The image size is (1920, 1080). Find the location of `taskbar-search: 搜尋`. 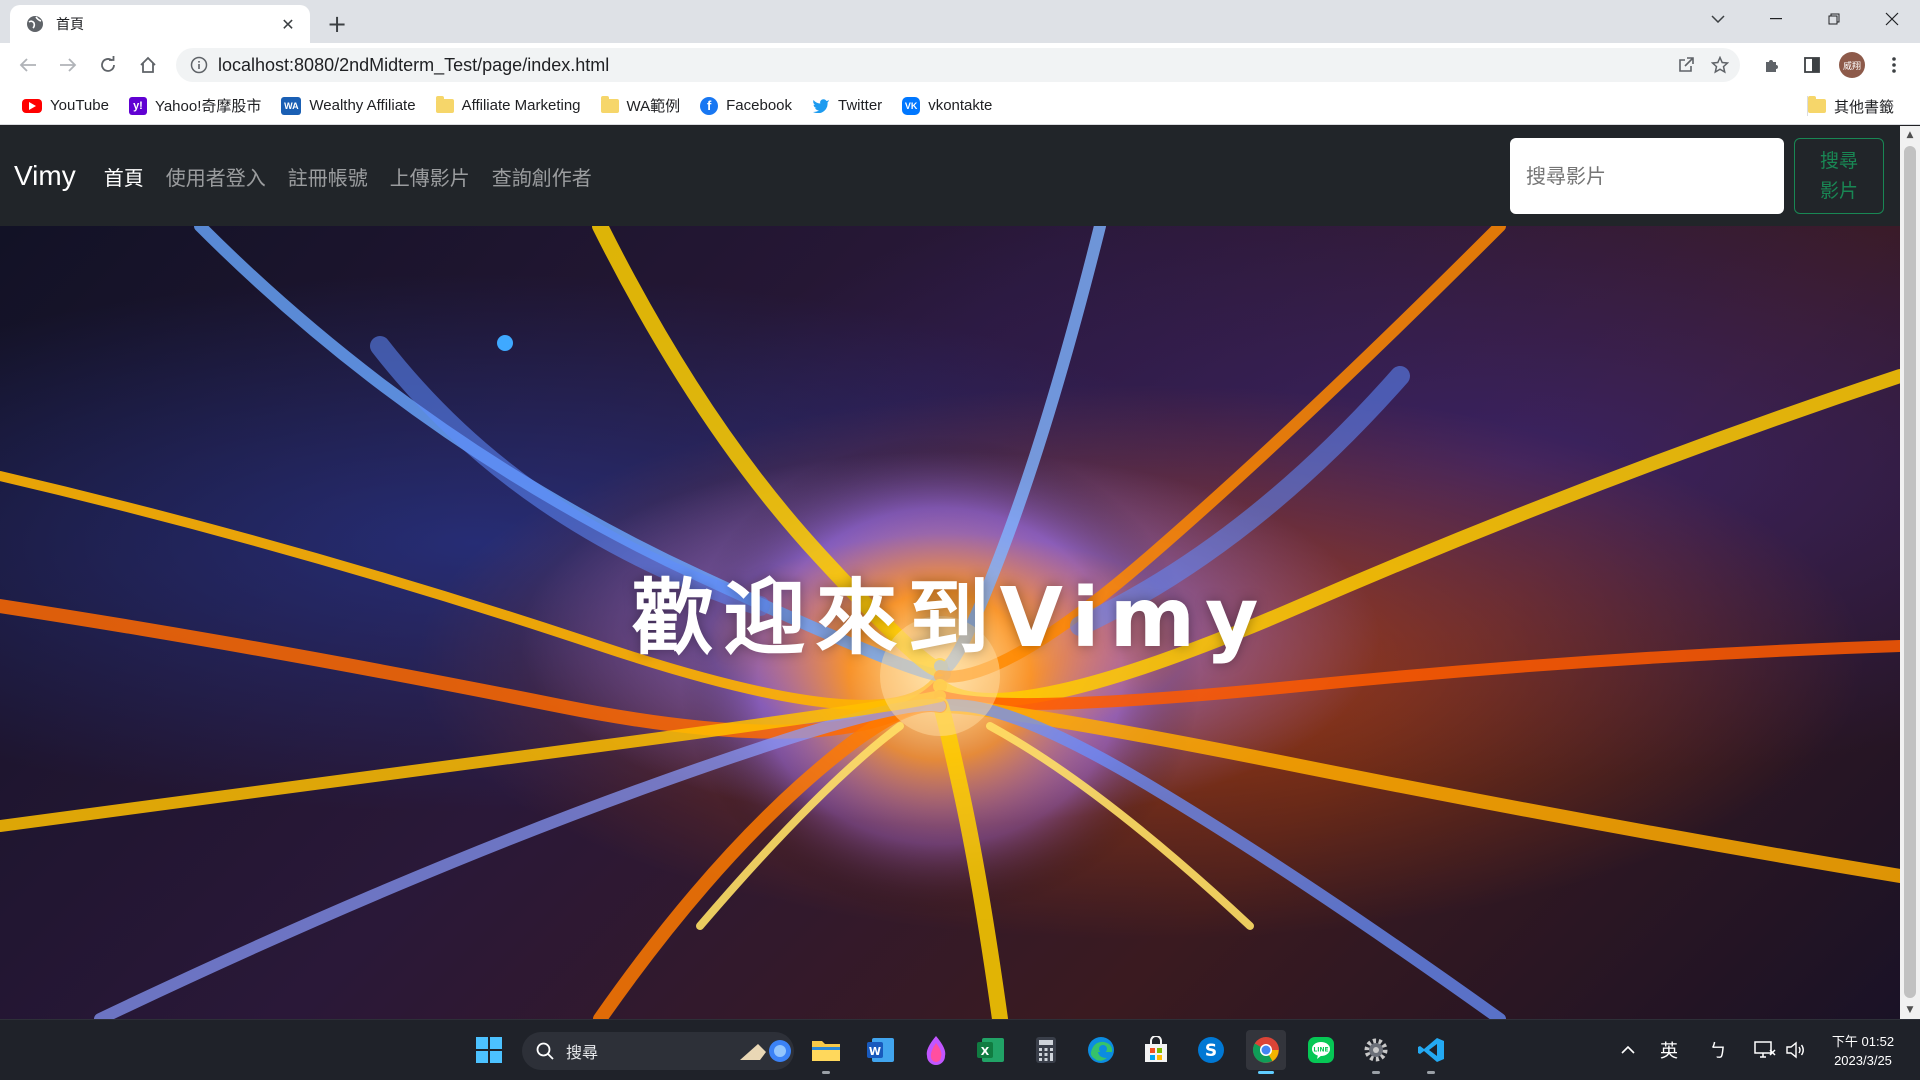

taskbar-search: 搜尋 is located at coordinates (658, 1051).